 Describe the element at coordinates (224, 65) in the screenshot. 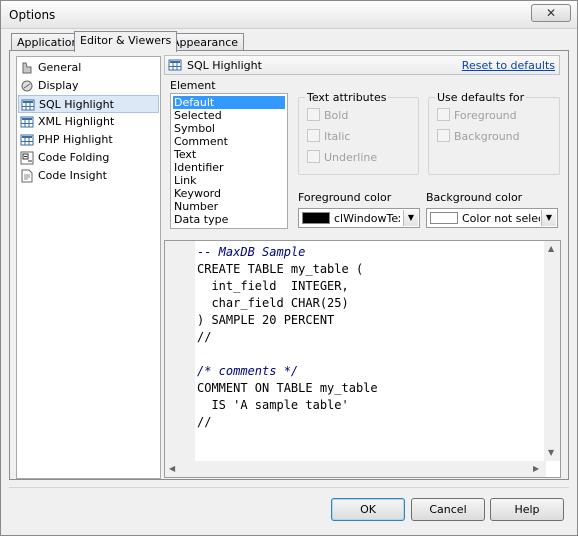

I see `section-title: SQL Highlight` at that location.